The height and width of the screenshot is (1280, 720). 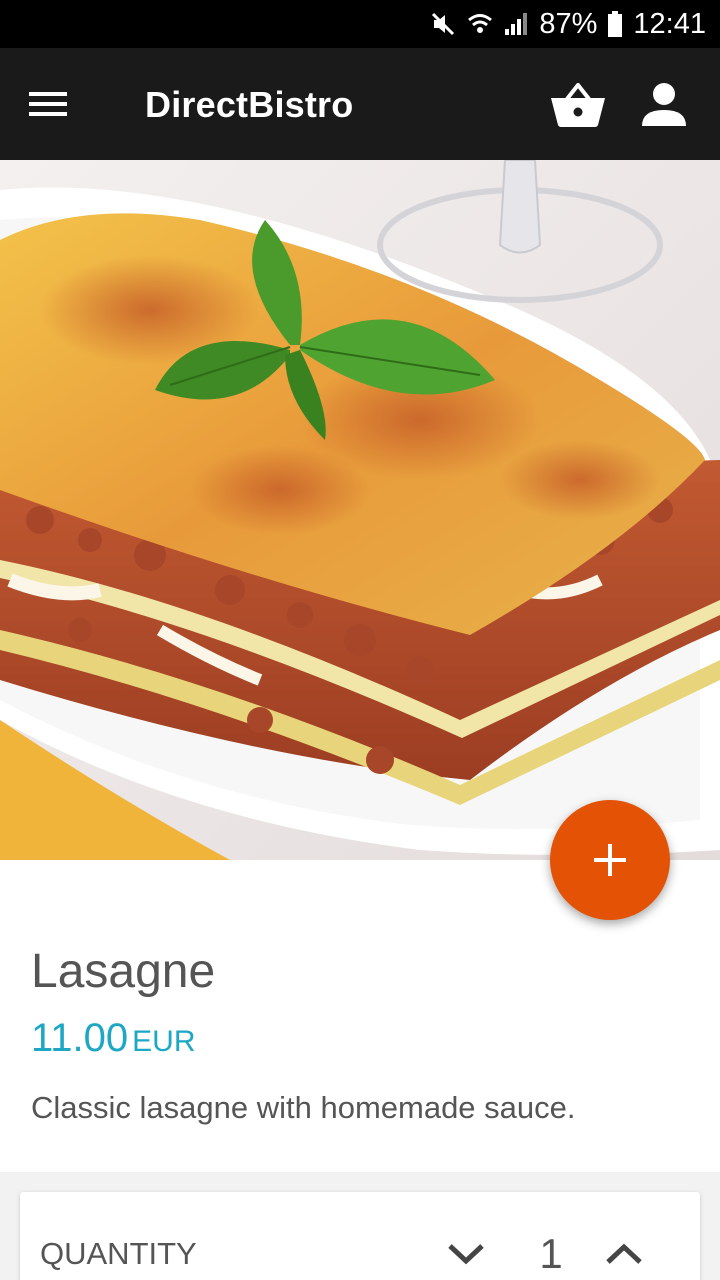 I want to click on account-button, so click(x=664, y=104).